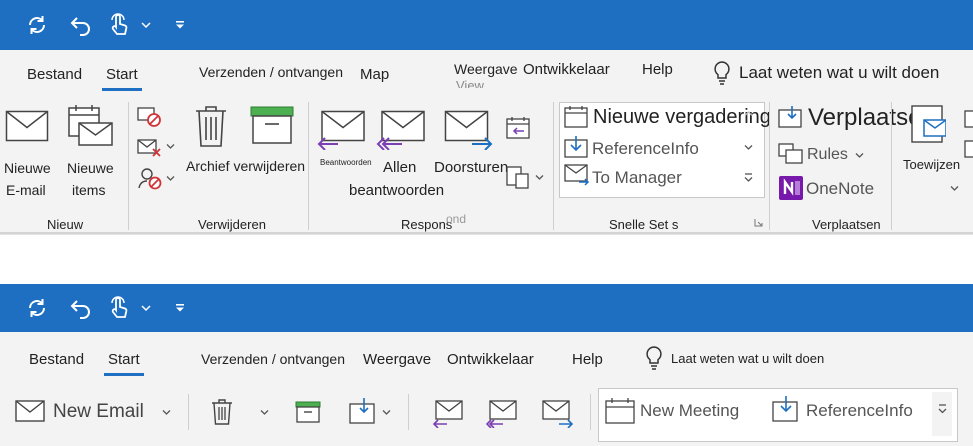 This screenshot has width=973, height=446. I want to click on quick-step-to-manager: To Manager, so click(637, 178).